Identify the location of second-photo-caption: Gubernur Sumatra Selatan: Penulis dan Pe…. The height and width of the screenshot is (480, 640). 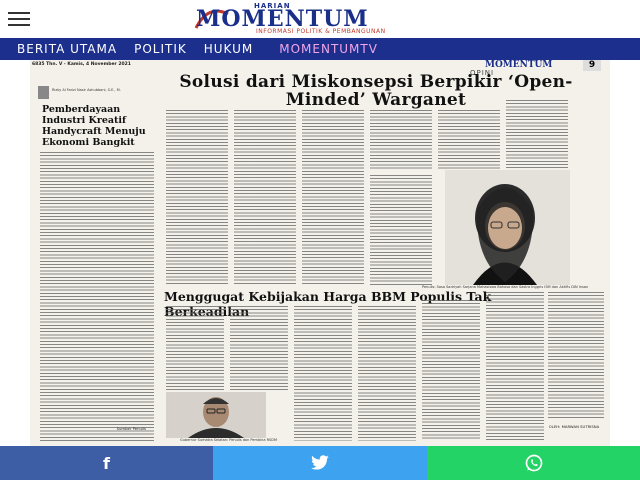
(228, 440).